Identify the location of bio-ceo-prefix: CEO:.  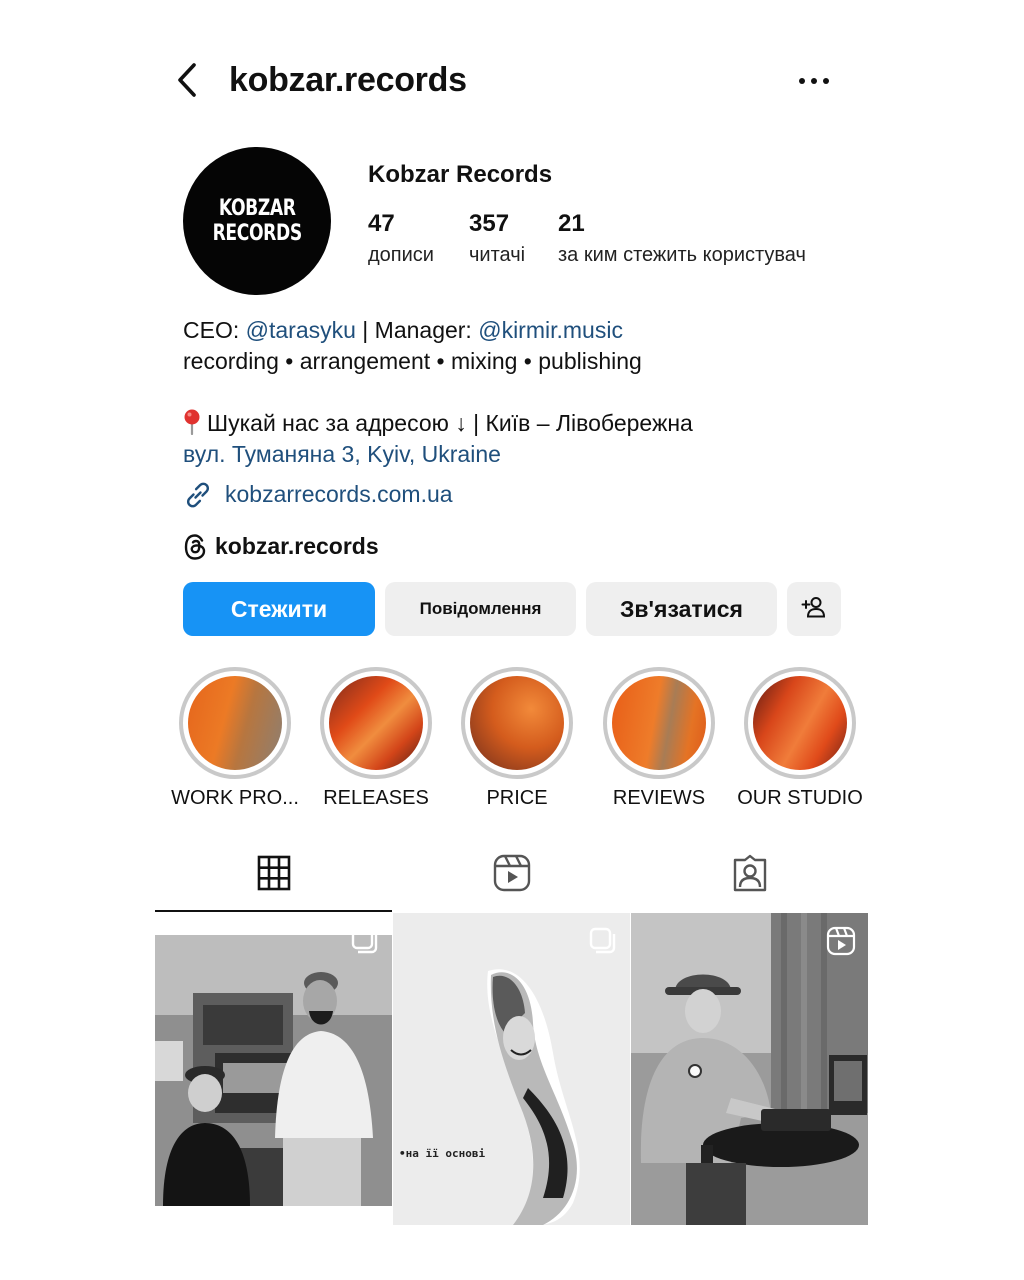
(214, 330).